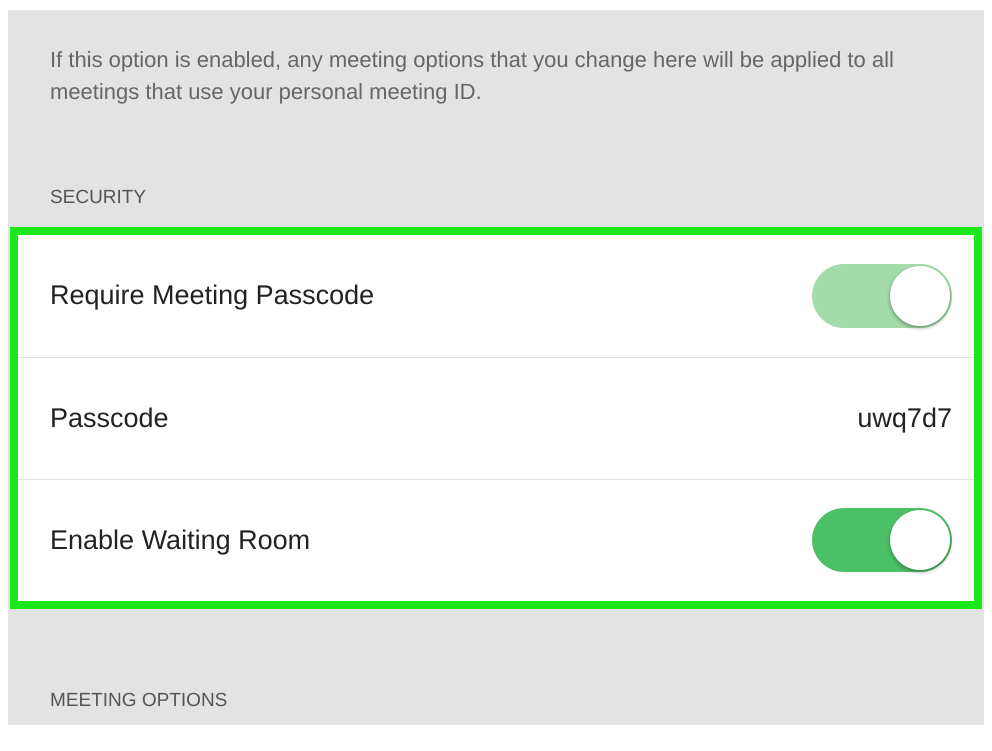 The width and height of the screenshot is (992, 751). What do you see at coordinates (109, 418) in the screenshot?
I see `setting-label: Passcode` at bounding box center [109, 418].